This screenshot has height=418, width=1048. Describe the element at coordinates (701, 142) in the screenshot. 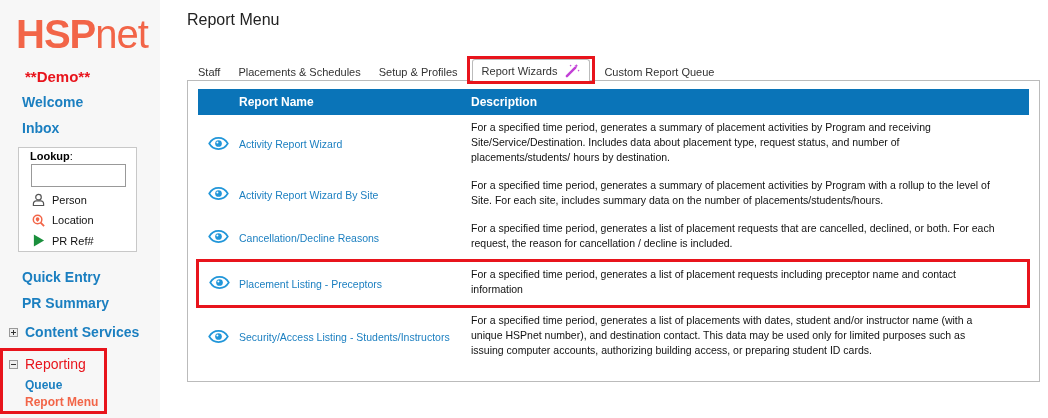

I see `report-description: For a specified time period, generates a summary of placement activities by Program and receiving Site/Service/Destination. Includes data about placement type, request status, and number of placements/students/ hours by destination.` at that location.